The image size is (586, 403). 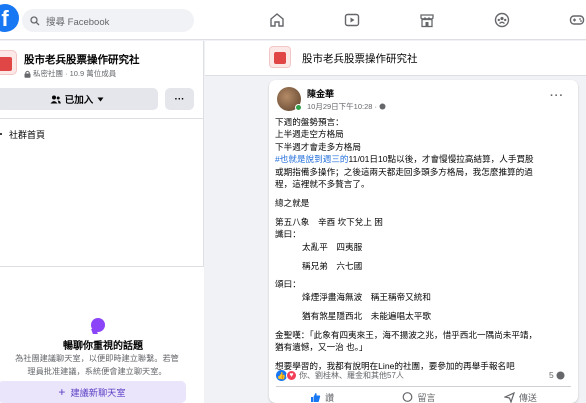 I want to click on hashtag-link: #也就是說到週三的, so click(x=312, y=159).